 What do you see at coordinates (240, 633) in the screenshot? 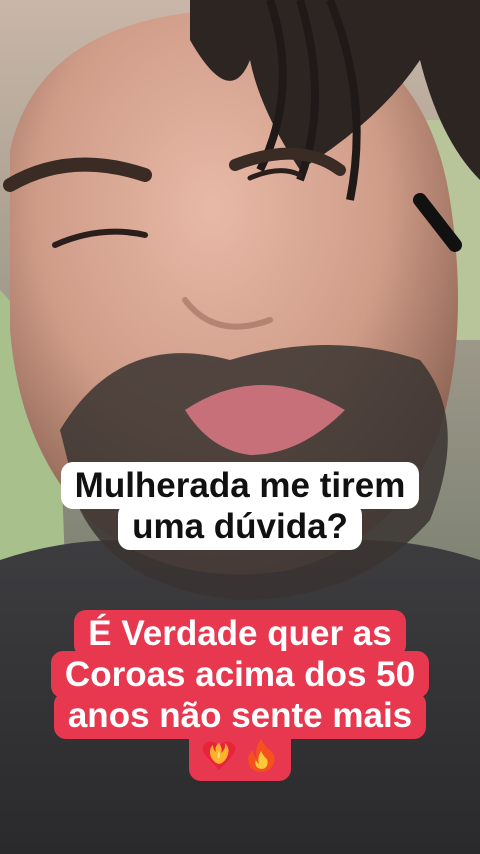
I see `caption-line: É Verdade quer as` at bounding box center [240, 633].